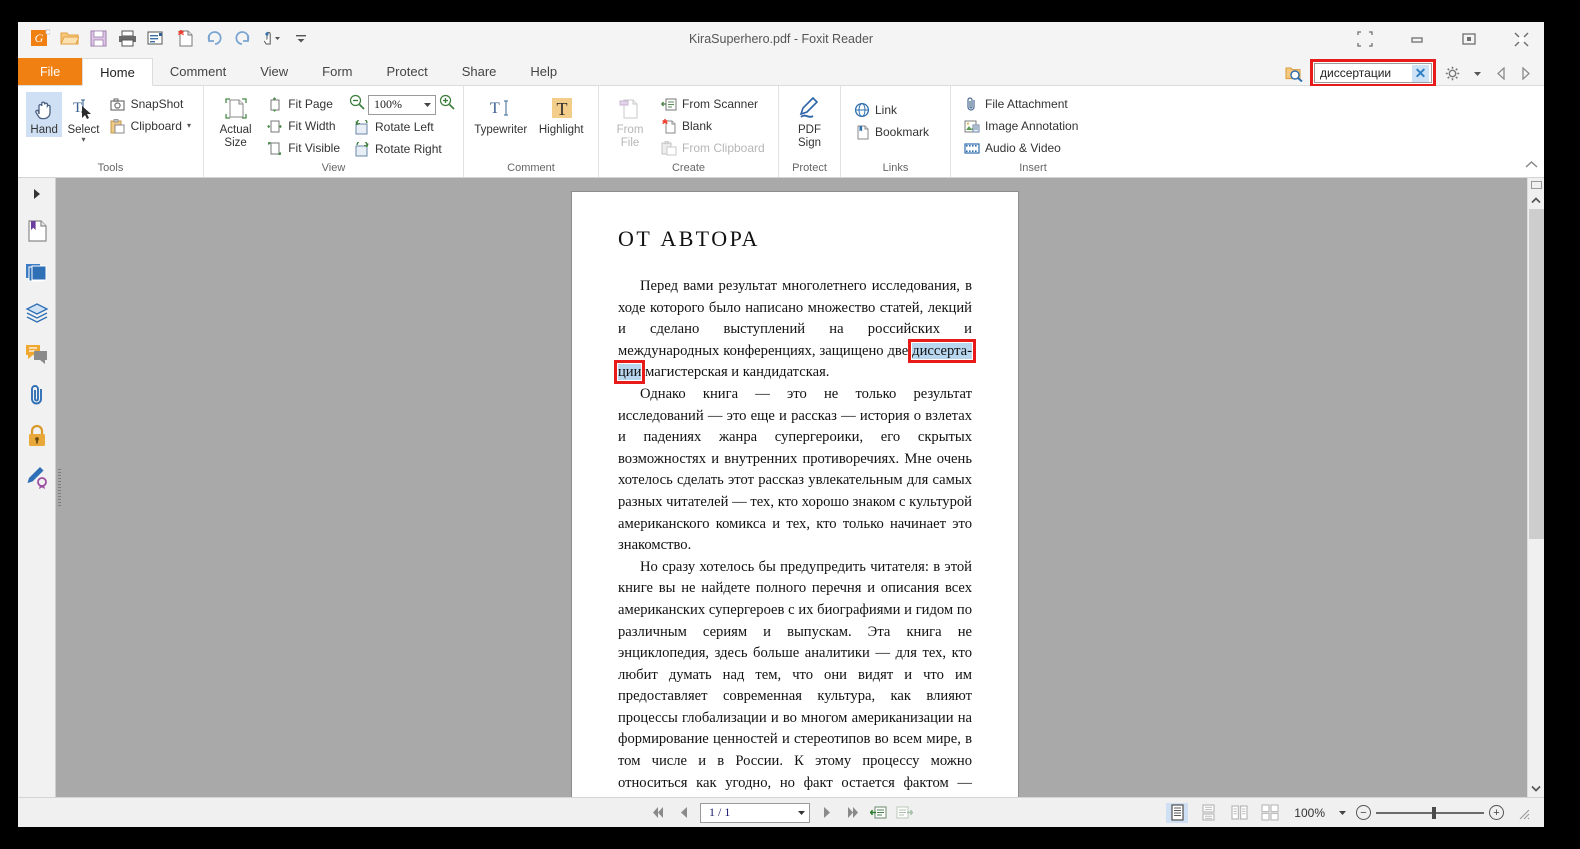 The image size is (1580, 849). Describe the element at coordinates (561, 109) in the screenshot. I see `highlight-icon: T` at that location.